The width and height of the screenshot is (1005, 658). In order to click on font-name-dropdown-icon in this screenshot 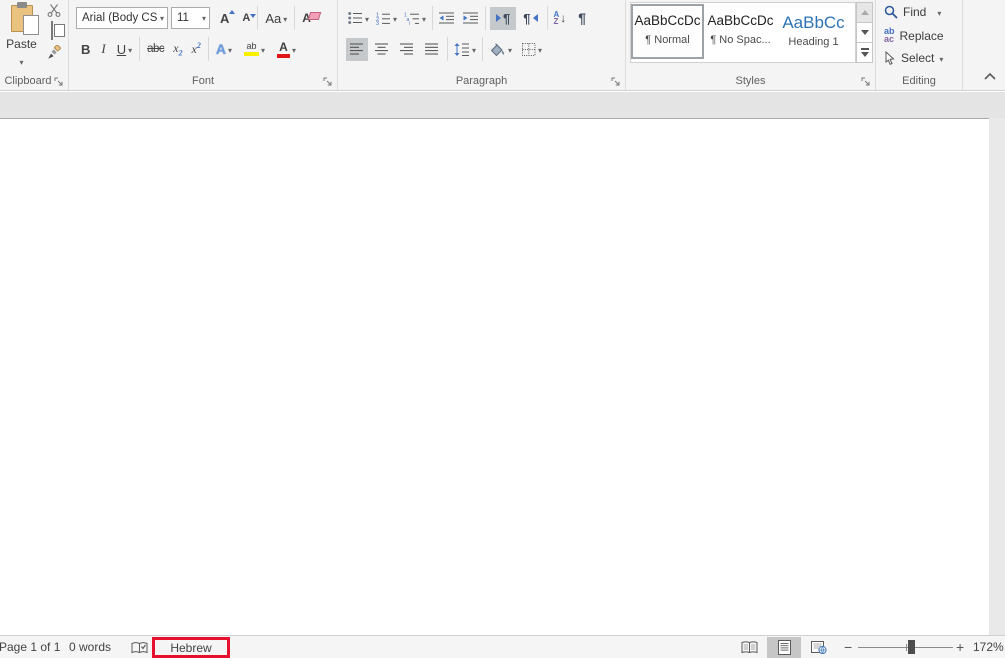, I will do `click(160, 18)`.